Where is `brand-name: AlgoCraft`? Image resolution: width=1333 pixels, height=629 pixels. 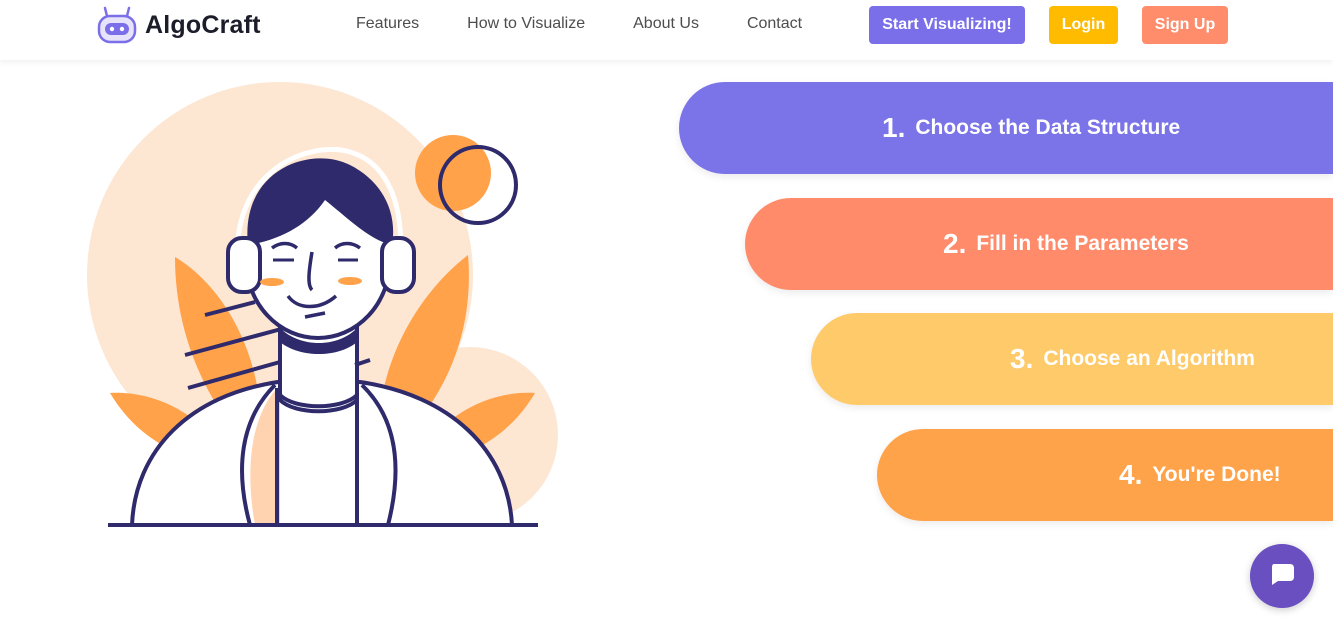
brand-name: AlgoCraft is located at coordinates (203, 24).